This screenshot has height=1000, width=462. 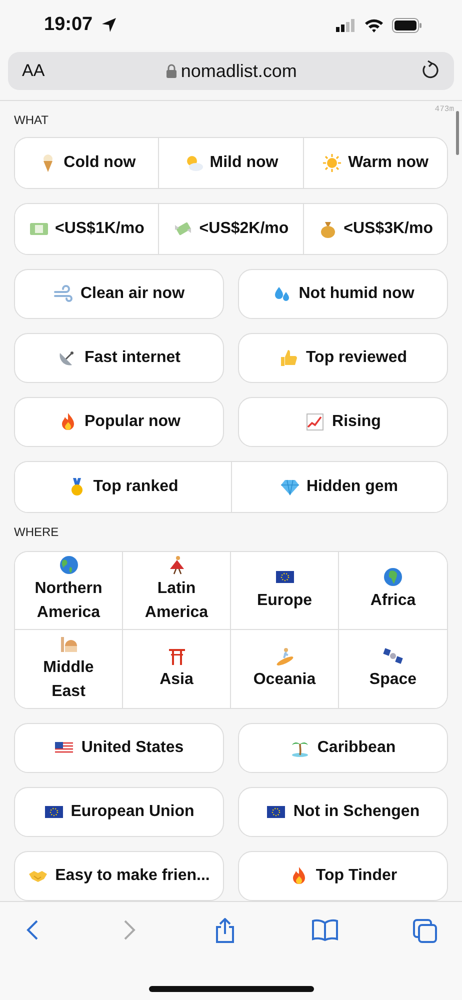 What do you see at coordinates (108, 25) in the screenshot?
I see `location-arrow-icon` at bounding box center [108, 25].